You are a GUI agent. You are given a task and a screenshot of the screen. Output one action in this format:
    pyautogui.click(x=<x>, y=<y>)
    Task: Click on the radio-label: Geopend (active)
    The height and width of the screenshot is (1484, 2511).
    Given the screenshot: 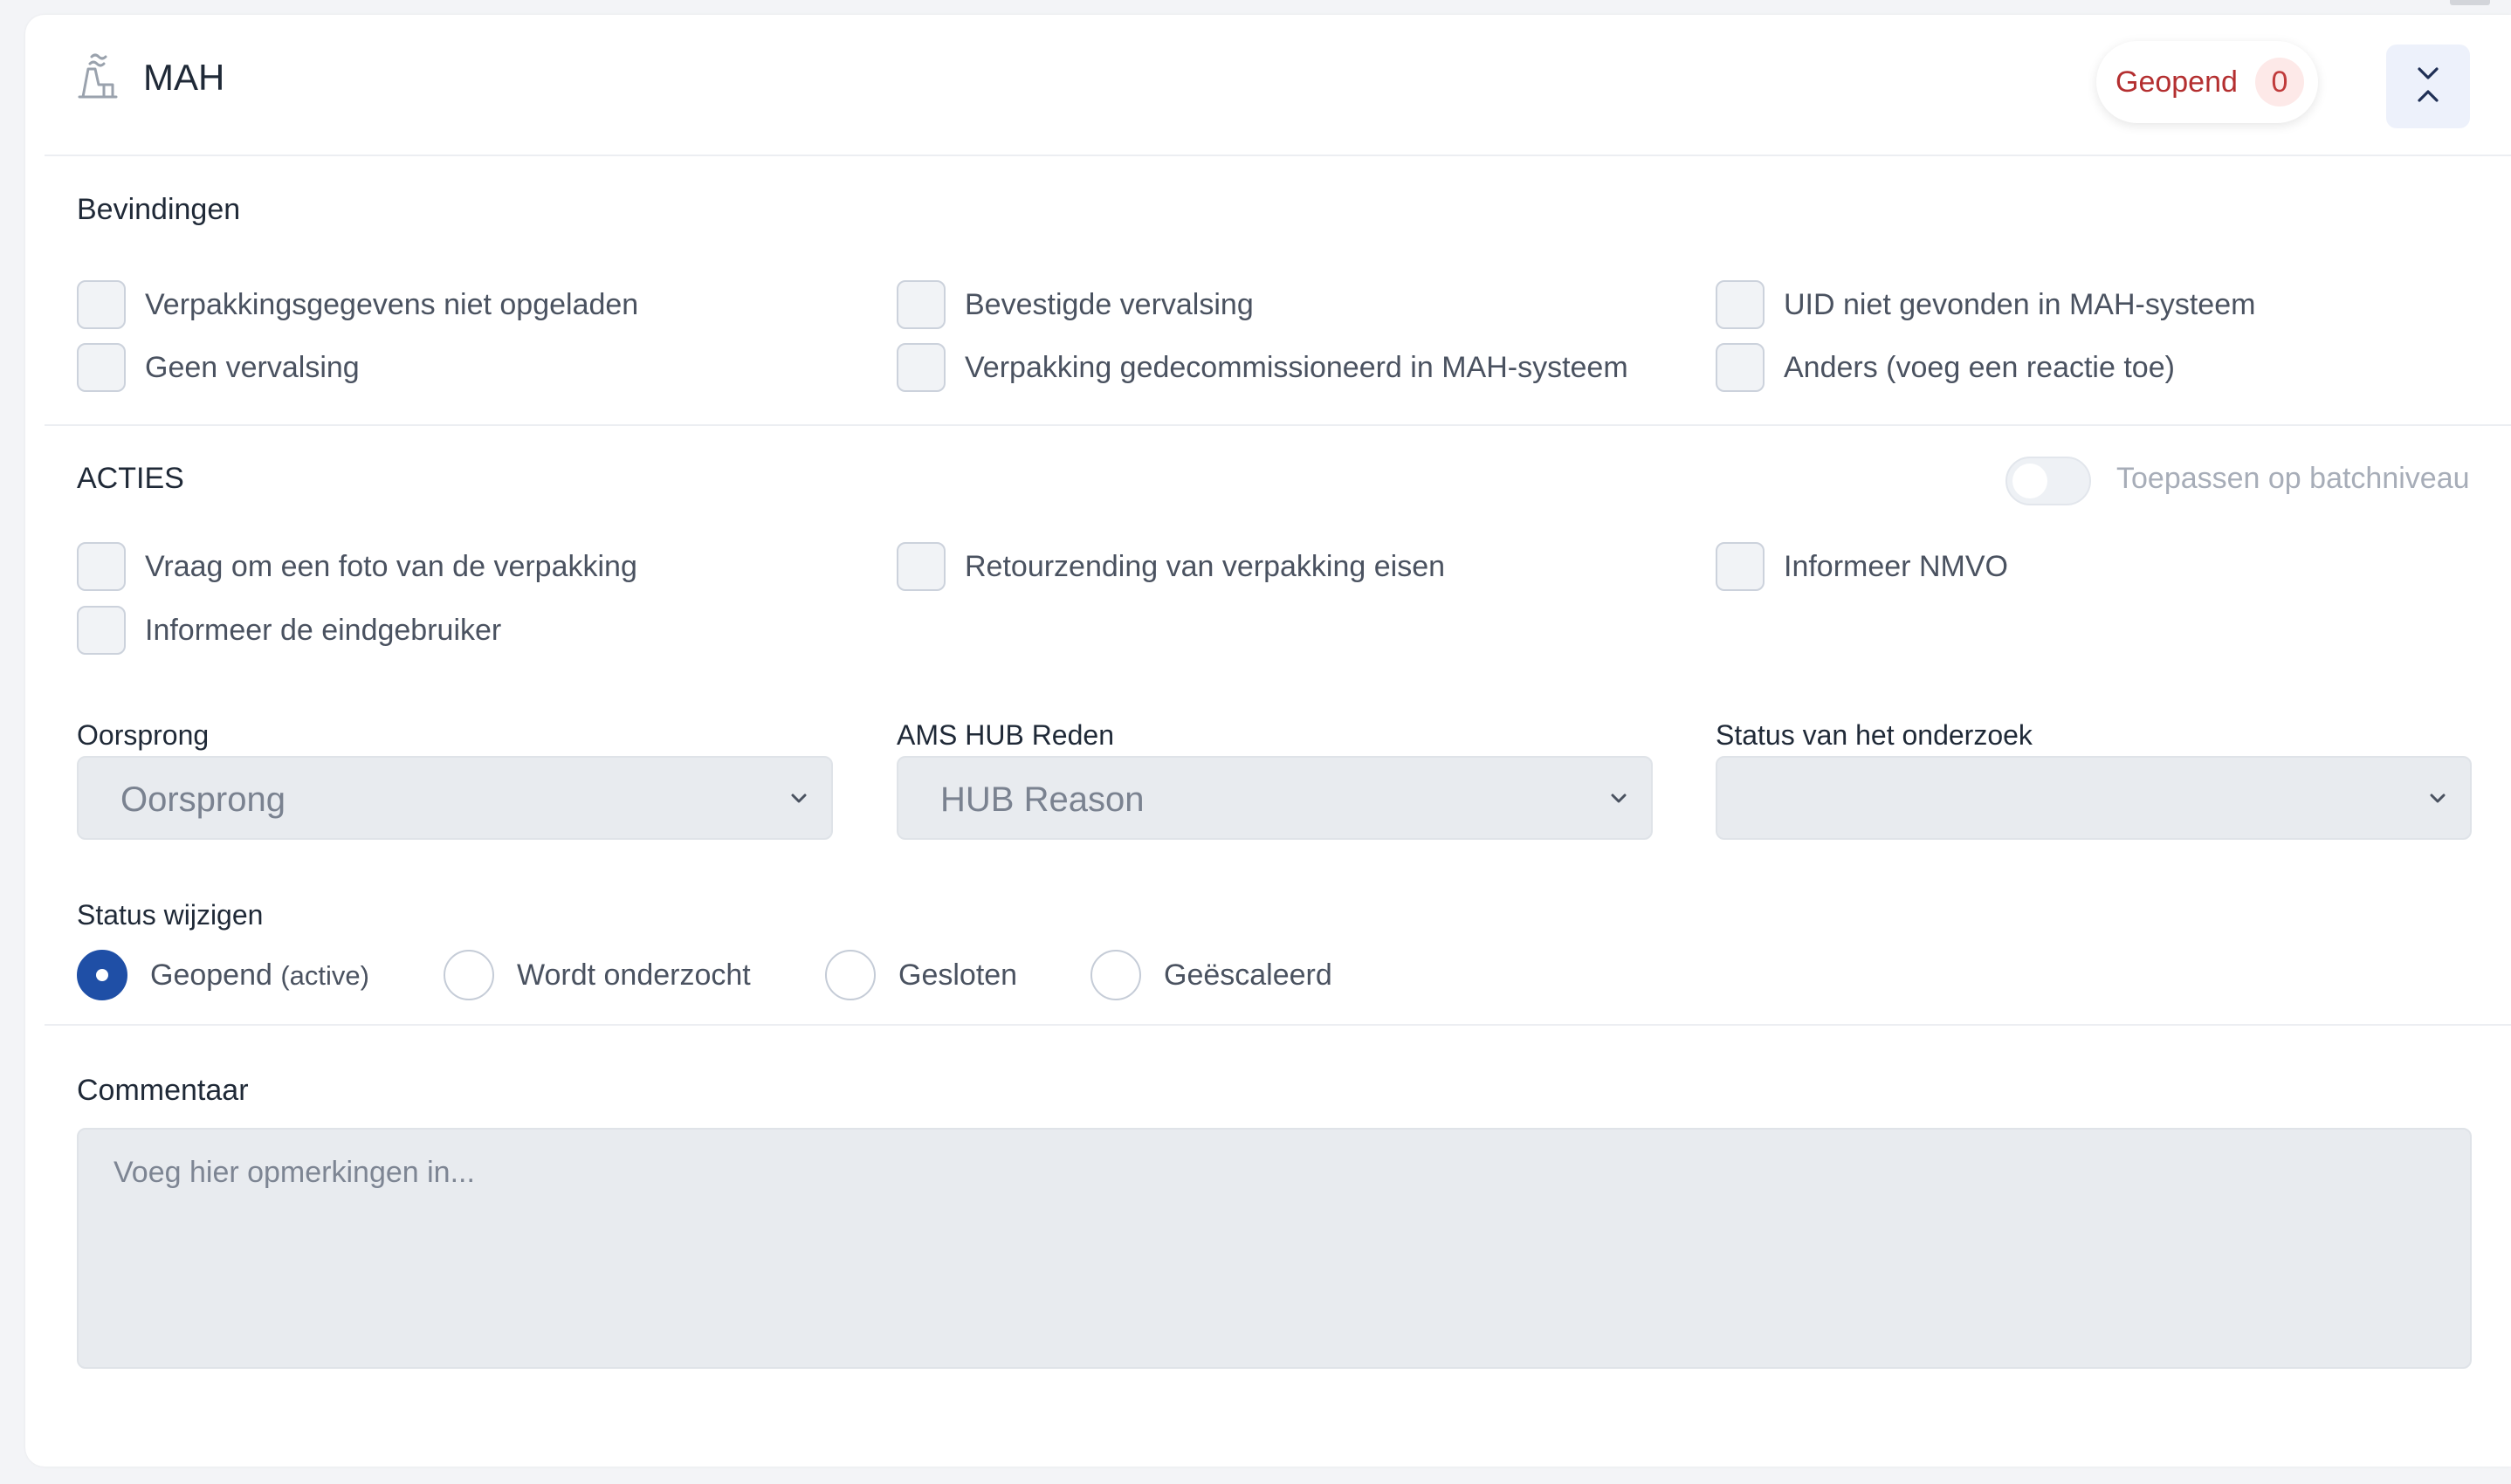 What is the action you would take?
    pyautogui.click(x=259, y=975)
    